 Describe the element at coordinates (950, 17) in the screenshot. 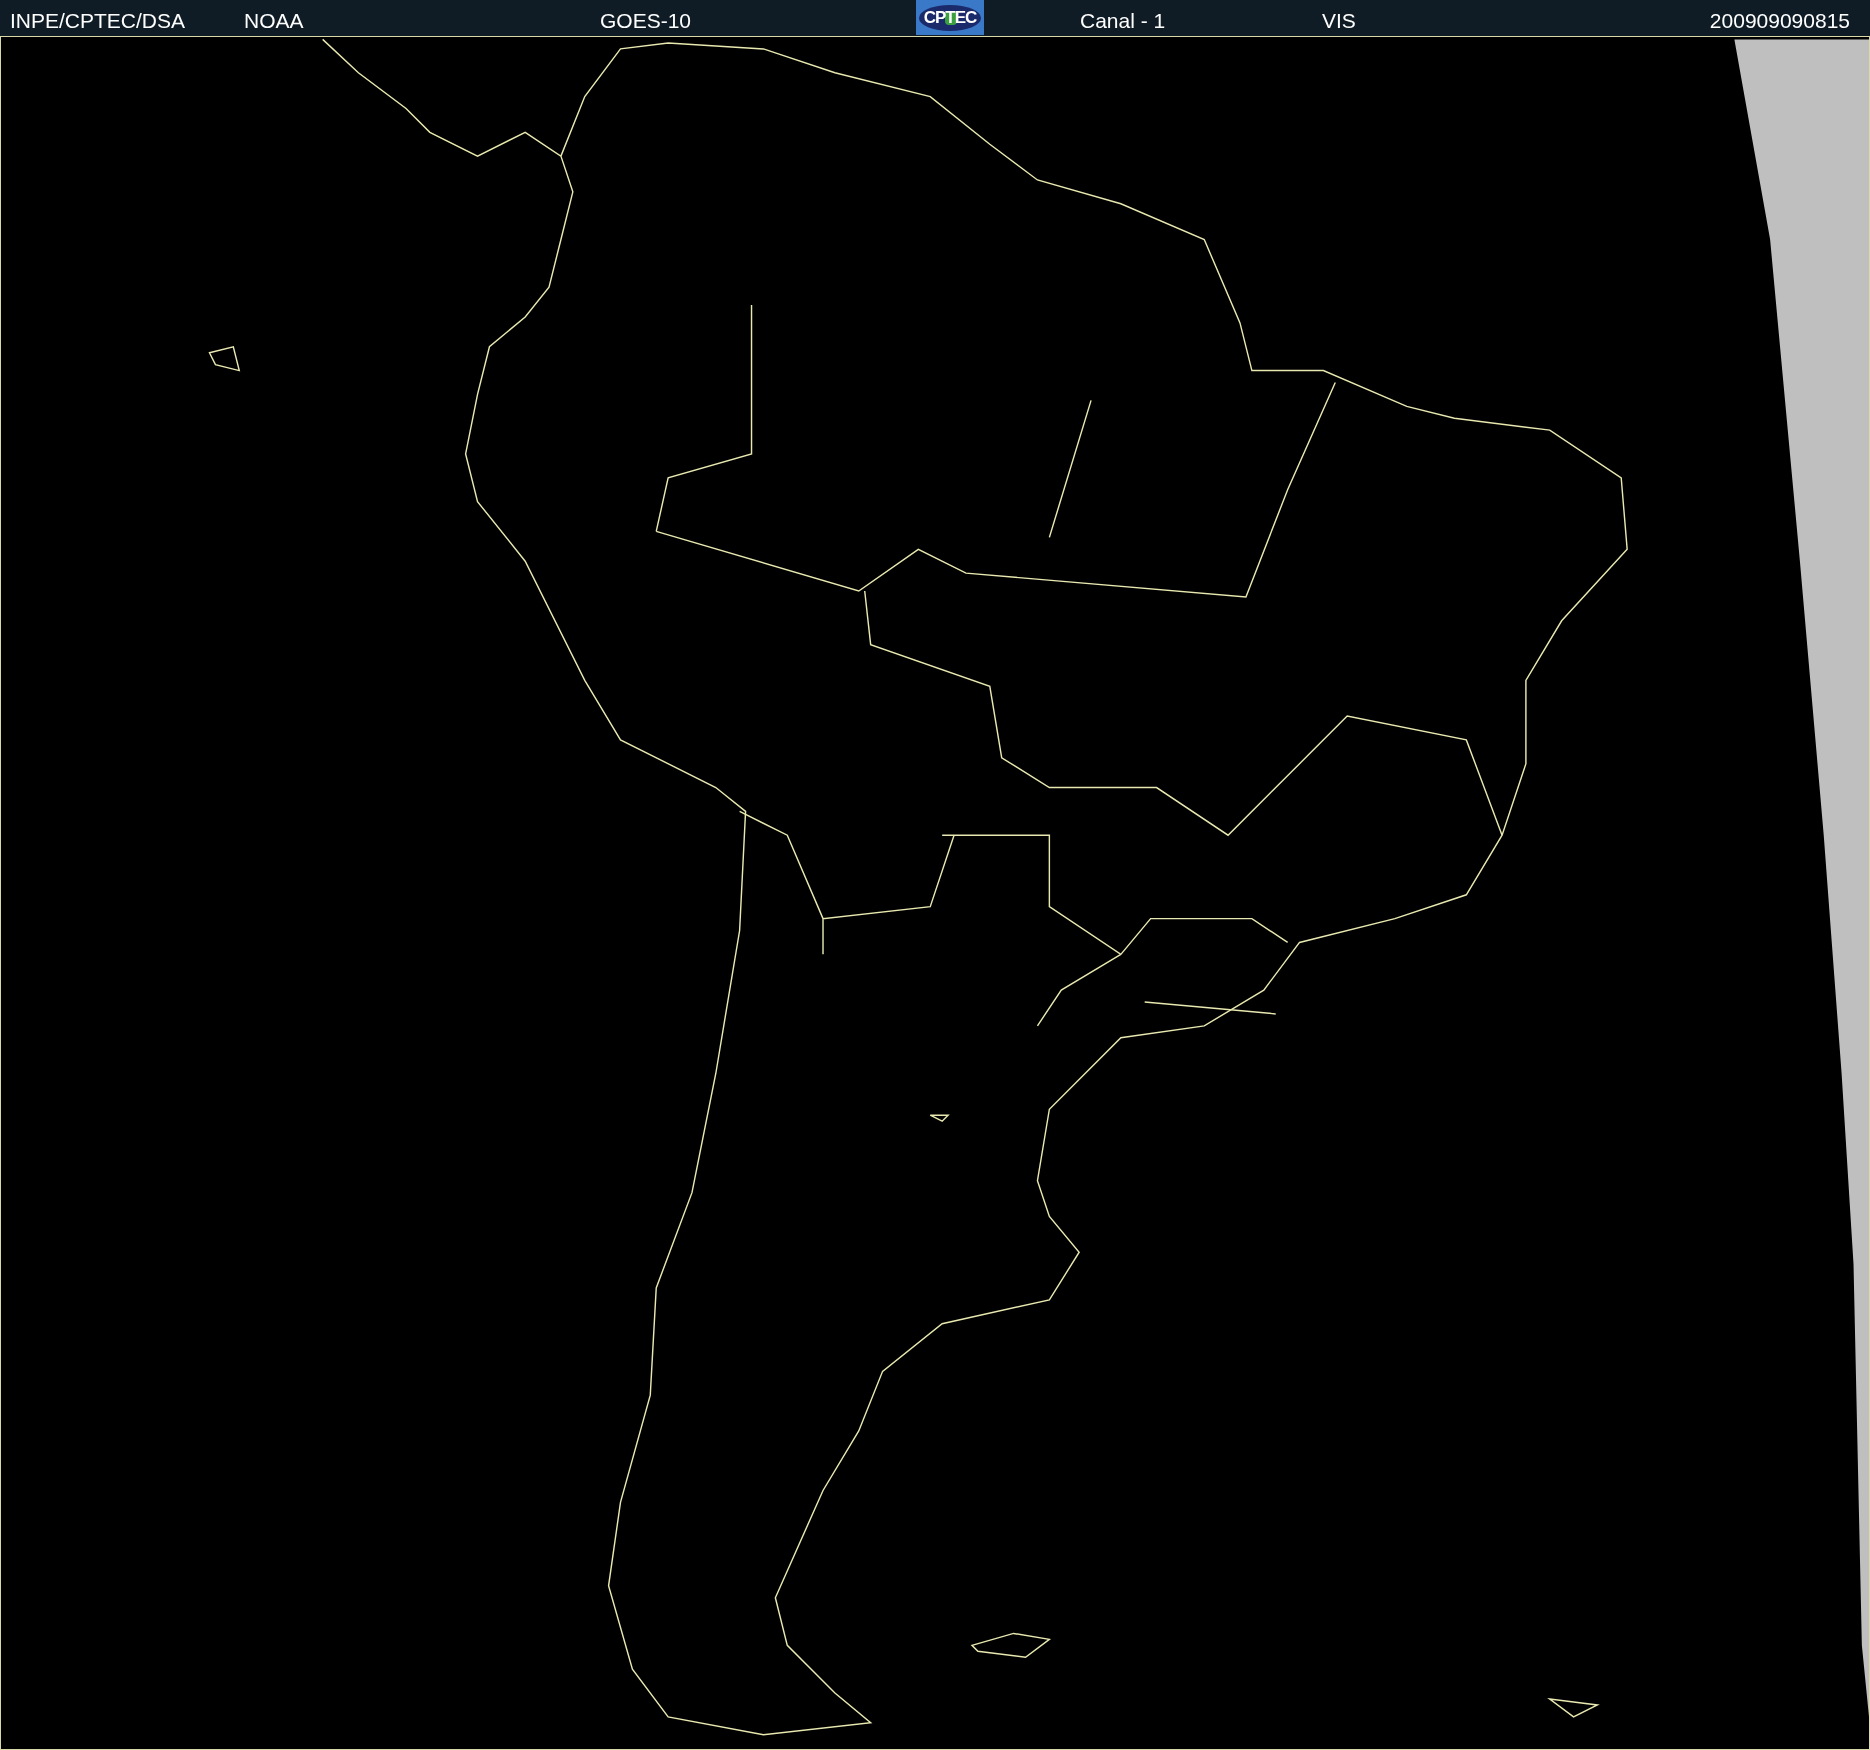

I see `logo: CPTEC` at that location.